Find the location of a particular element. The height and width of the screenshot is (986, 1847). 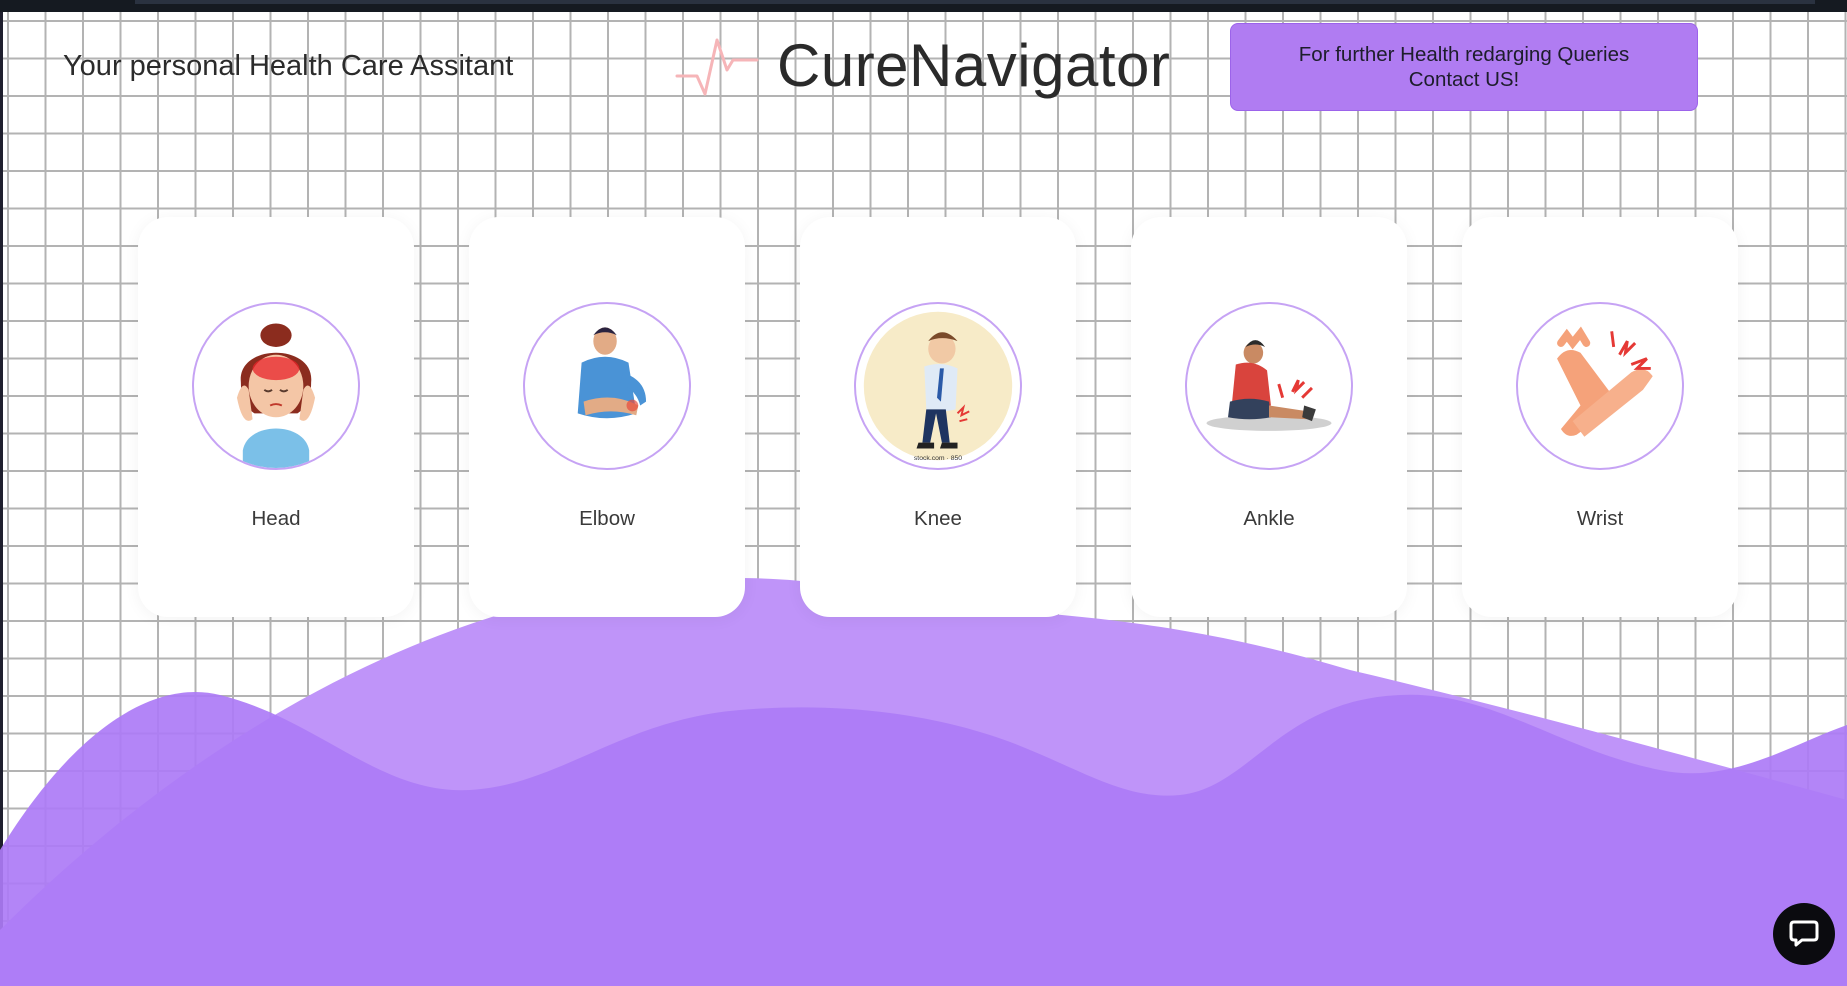

tagline: Your personal Health Care Assitant is located at coordinates (288, 66).